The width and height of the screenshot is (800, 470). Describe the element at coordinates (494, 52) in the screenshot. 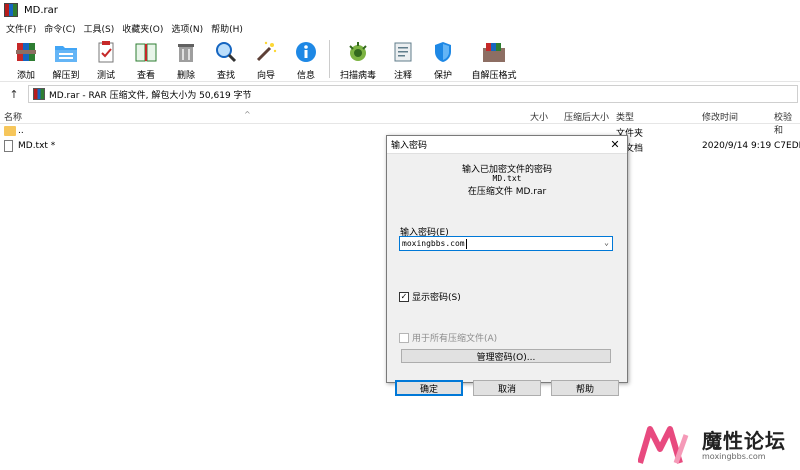

I see `sfx-icon` at that location.